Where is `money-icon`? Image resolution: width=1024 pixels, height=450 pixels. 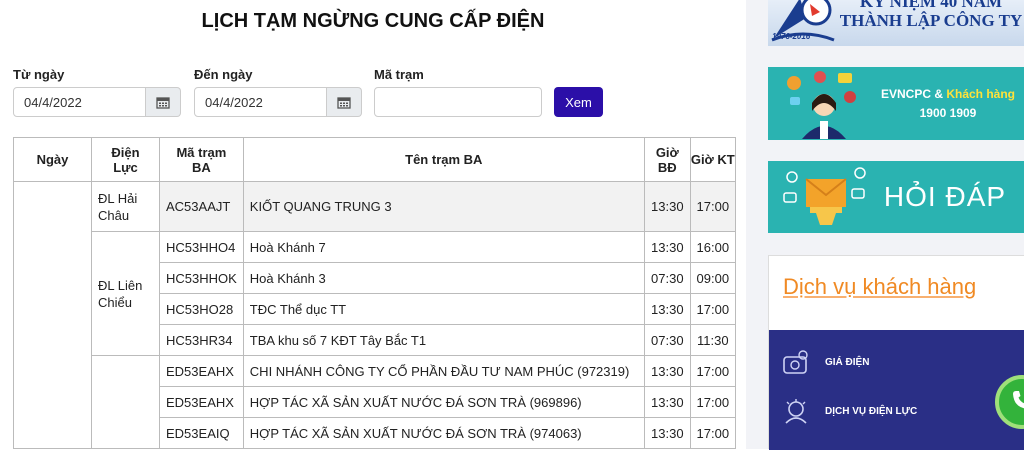 money-icon is located at coordinates (796, 362).